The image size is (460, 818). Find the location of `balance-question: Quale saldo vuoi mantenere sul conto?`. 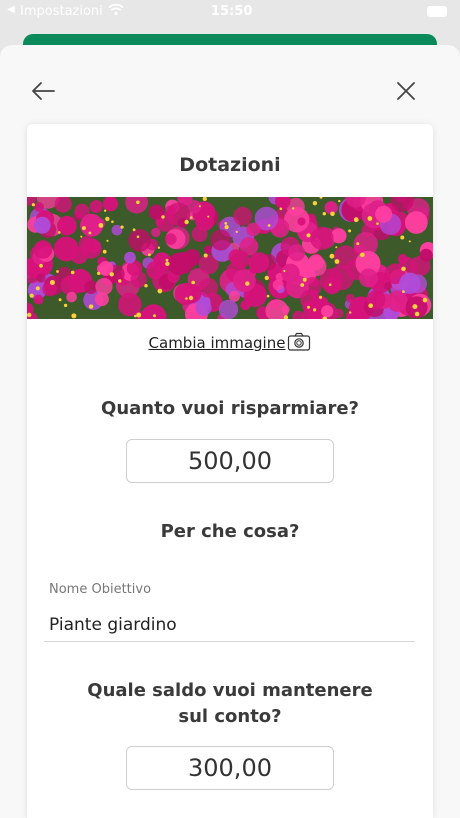

balance-question: Quale saldo vuoi mantenere sul conto? is located at coordinates (230, 704).